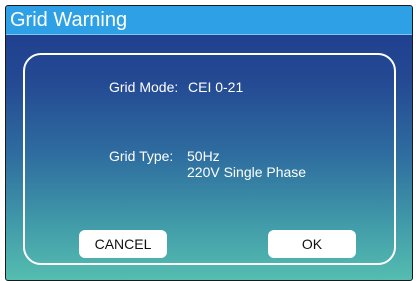 The image size is (416, 281). Describe the element at coordinates (209, 20) in the screenshot. I see `title-bar: Grid Warning` at that location.